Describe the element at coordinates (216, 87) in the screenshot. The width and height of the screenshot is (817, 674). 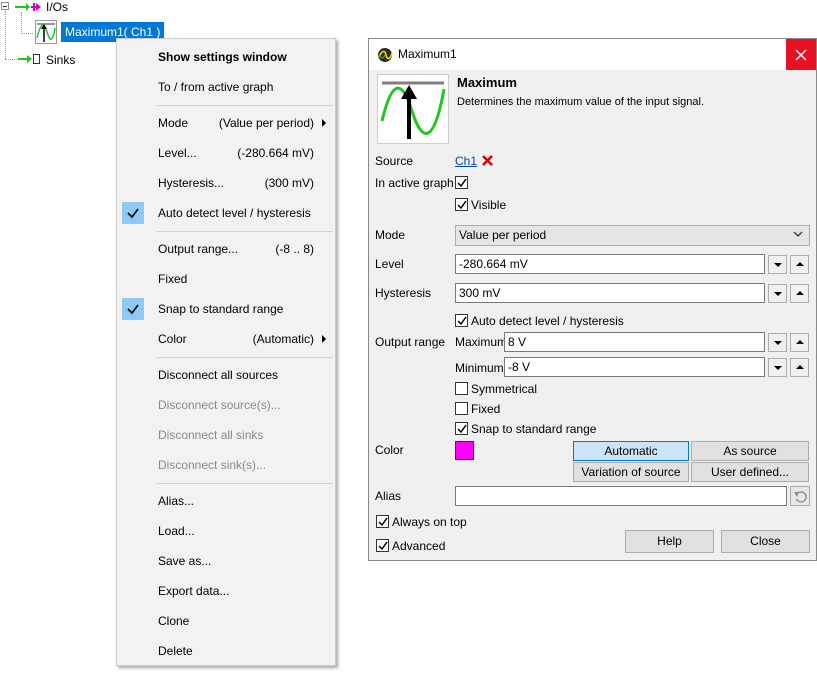
I see `menu-item-label: To / from active graph` at that location.